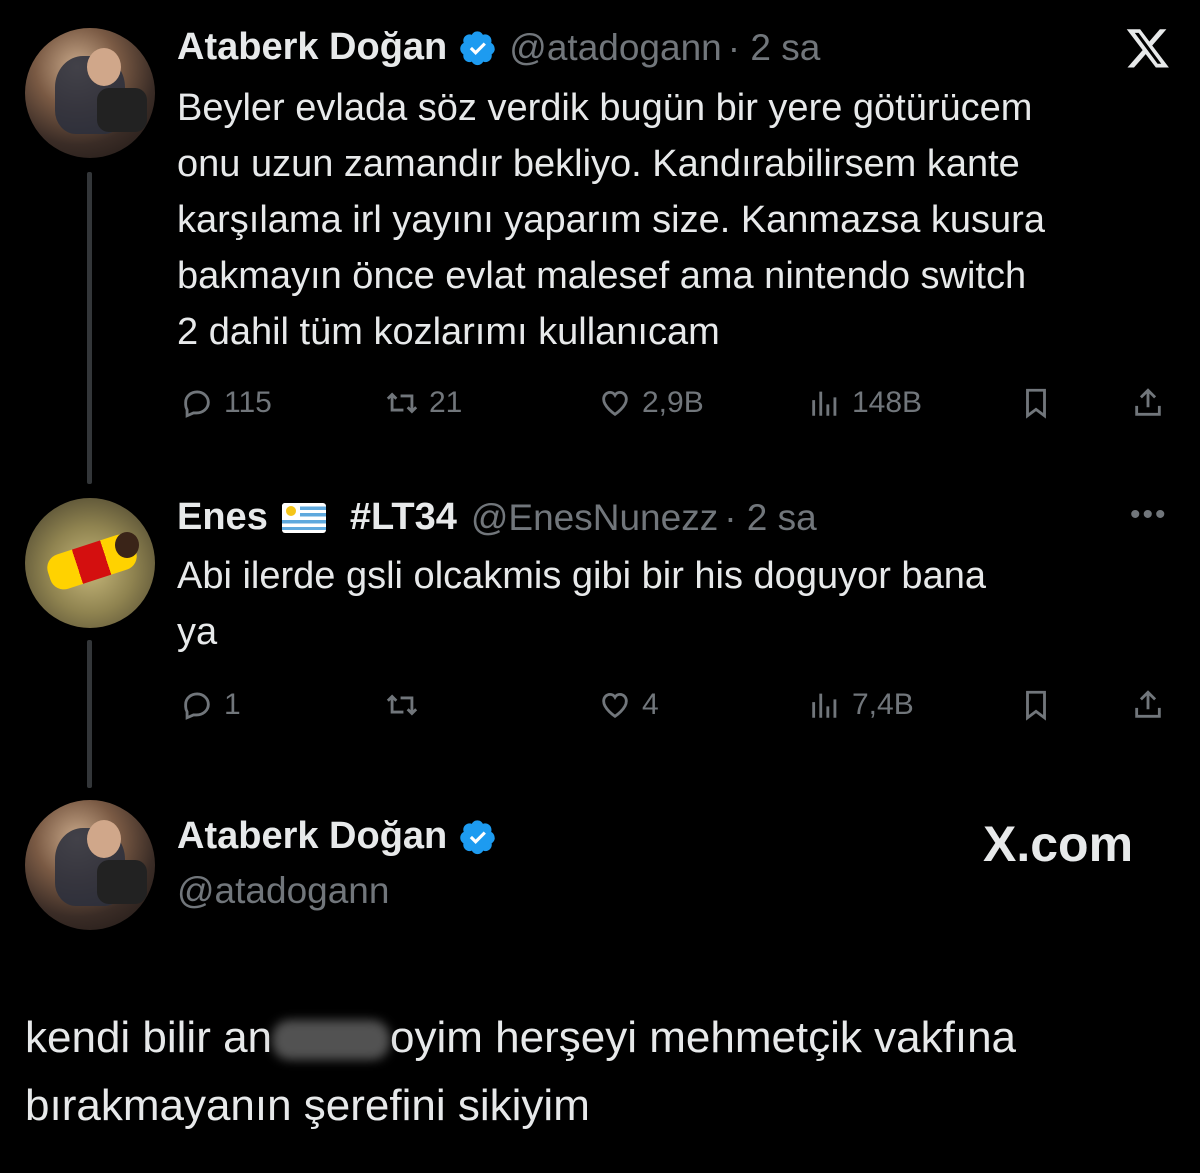 Image resolution: width=1200 pixels, height=1173 pixels. I want to click on tweet-line: 2 dahil tüm kozlarımı kullanıcam, so click(448, 332).